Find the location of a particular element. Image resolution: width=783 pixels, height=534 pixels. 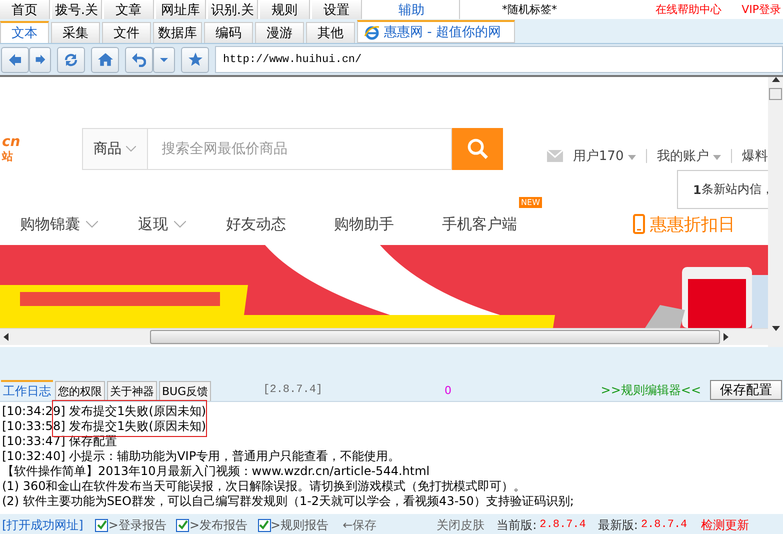

checkbox-label: >规则报告 is located at coordinates (299, 525).